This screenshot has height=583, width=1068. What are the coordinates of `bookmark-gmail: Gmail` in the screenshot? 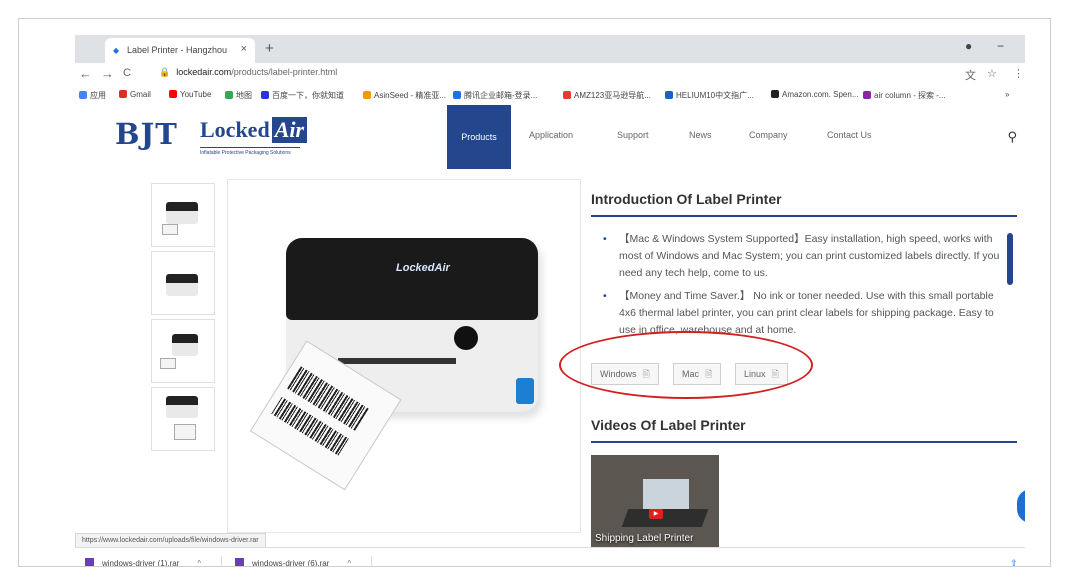 It's located at (135, 94).